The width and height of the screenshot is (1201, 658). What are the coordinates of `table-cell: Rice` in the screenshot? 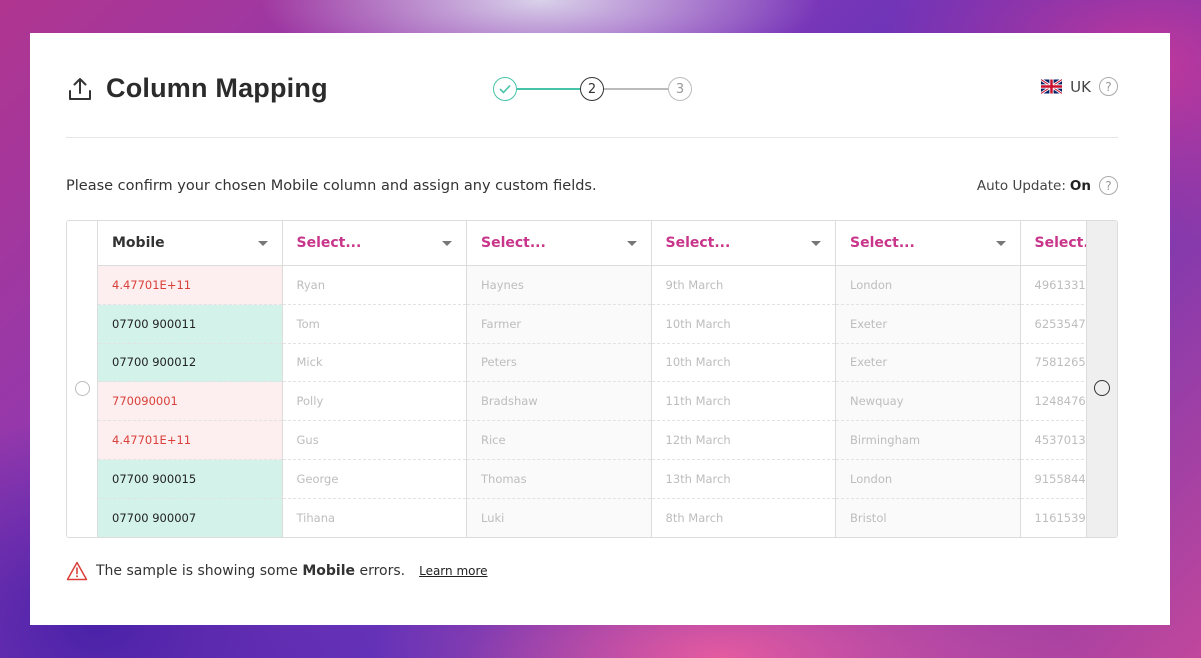 It's located at (559, 440).